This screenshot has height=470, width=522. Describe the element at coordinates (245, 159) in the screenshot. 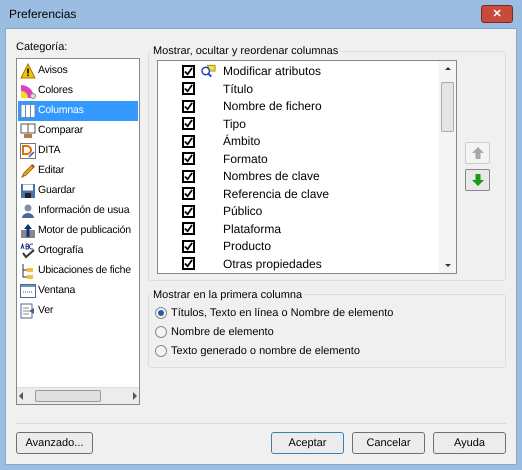

I see `column-name: Formato` at that location.